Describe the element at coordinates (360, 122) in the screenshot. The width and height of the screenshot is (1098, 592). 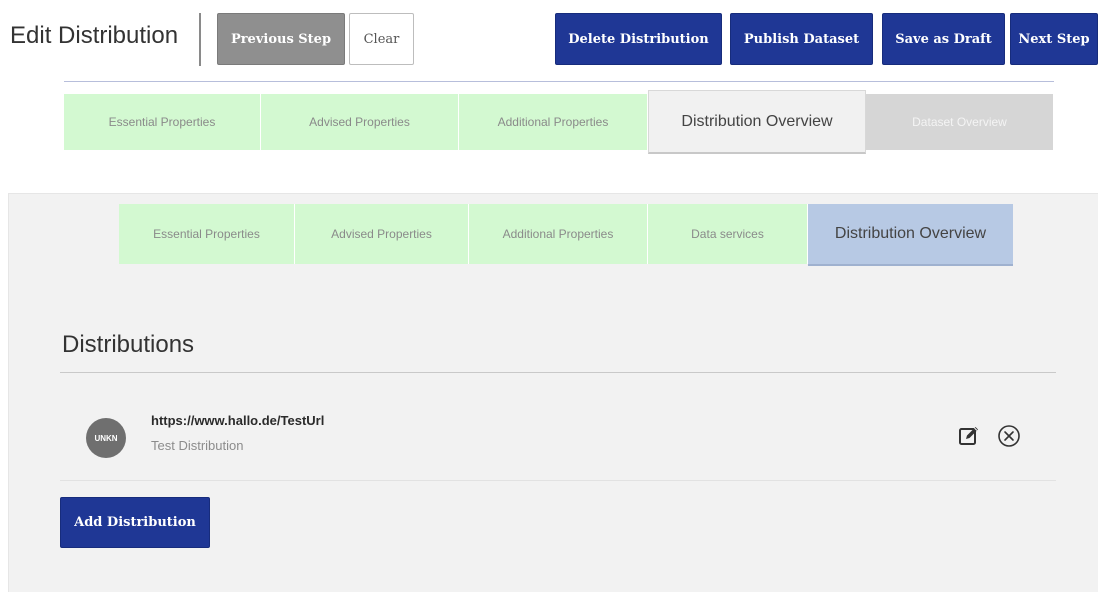
I see `step-tab-advised-properties: Advised Properties` at that location.